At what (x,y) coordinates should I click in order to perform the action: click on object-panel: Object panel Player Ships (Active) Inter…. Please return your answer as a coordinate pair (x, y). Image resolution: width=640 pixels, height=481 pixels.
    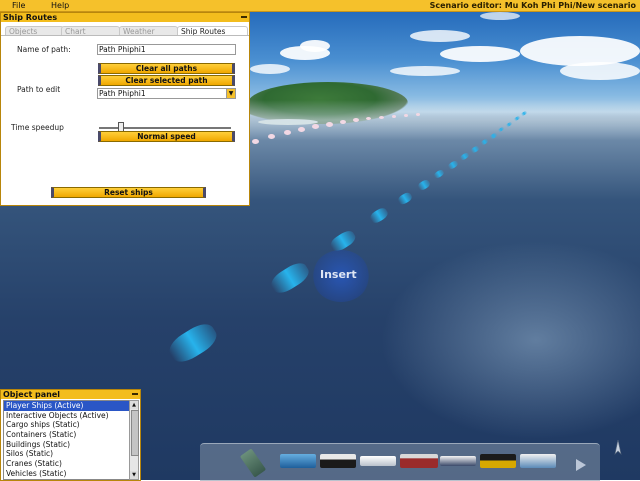
    Looking at the image, I should click on (70, 435).